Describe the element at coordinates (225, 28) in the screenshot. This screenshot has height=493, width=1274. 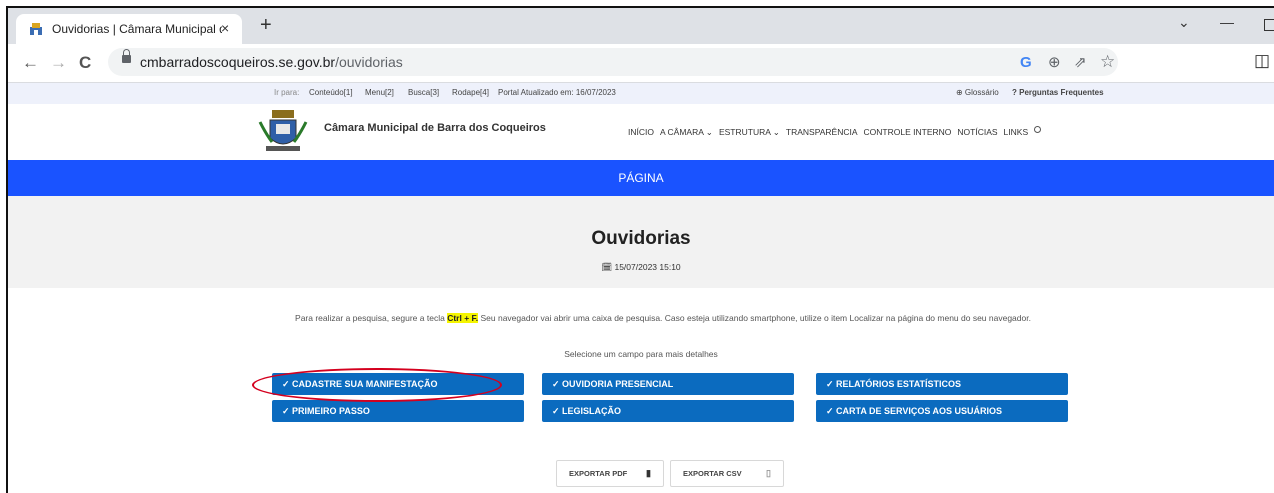
I see `tab-close-icon: ×` at that location.